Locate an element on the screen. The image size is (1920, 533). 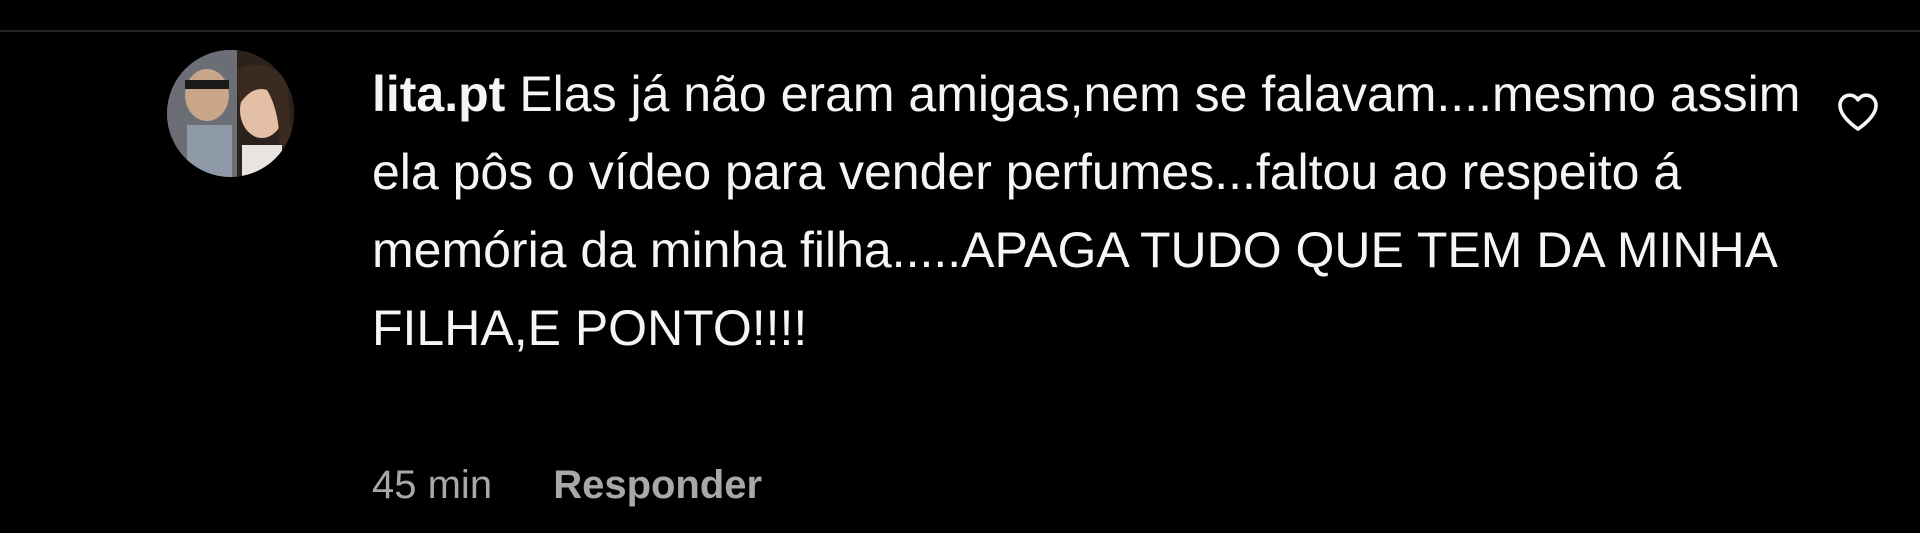
avatar is located at coordinates (230, 113).